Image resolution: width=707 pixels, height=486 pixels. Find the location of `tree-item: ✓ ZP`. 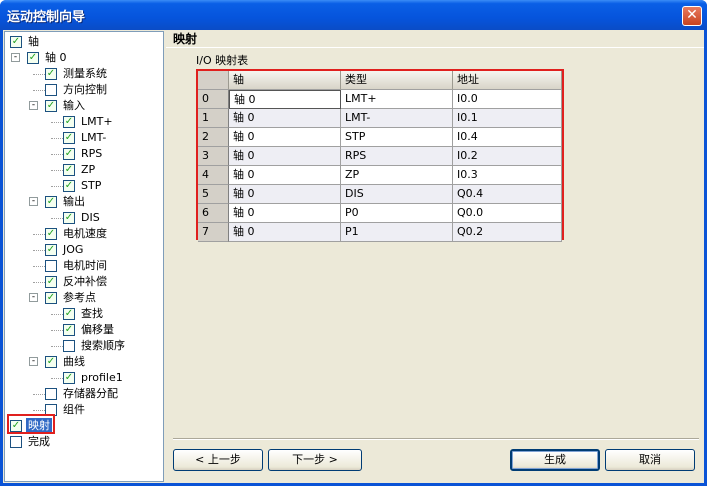

tree-item: ✓ ZP is located at coordinates (84, 170).